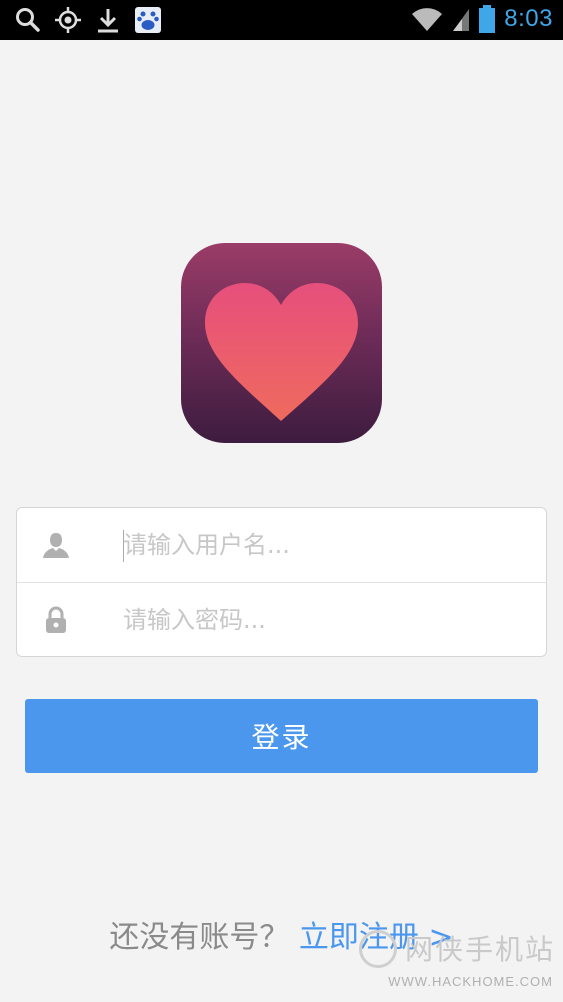 The image size is (563, 1002). What do you see at coordinates (148, 20) in the screenshot?
I see `baidu-app-icon` at bounding box center [148, 20].